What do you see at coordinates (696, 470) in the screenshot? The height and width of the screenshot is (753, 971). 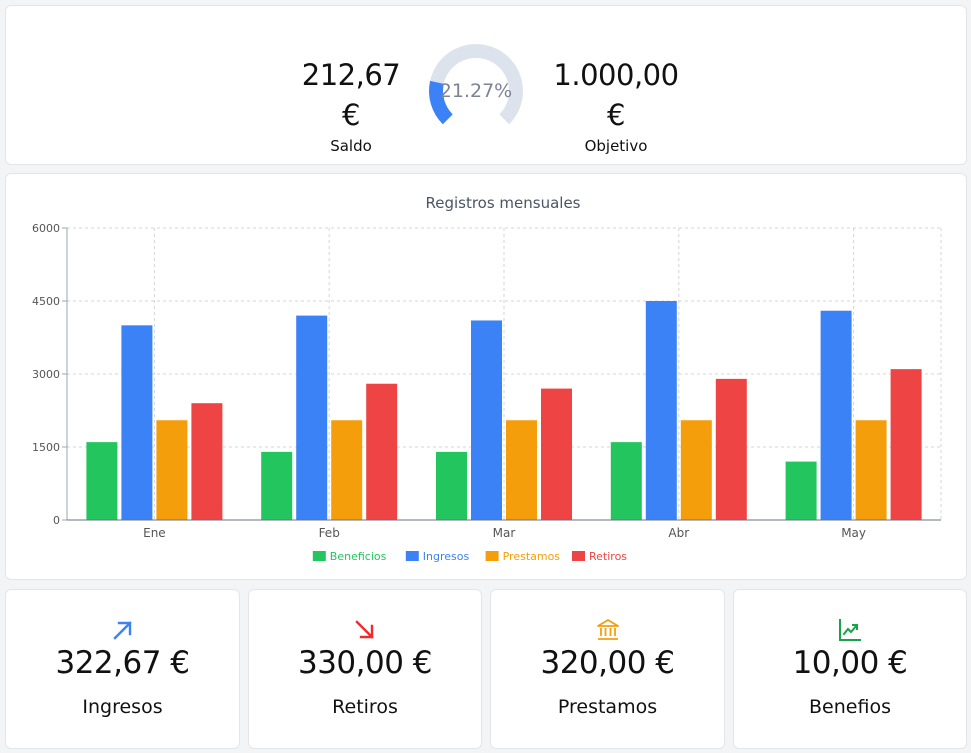 I see `bar-prestamos-abr` at bounding box center [696, 470].